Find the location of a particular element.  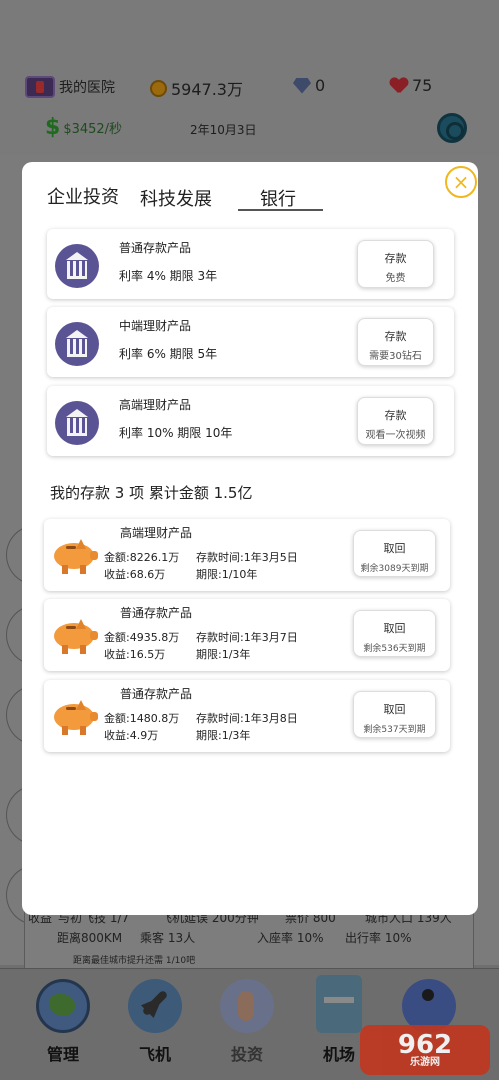

gems-value: 0 is located at coordinates (320, 85).